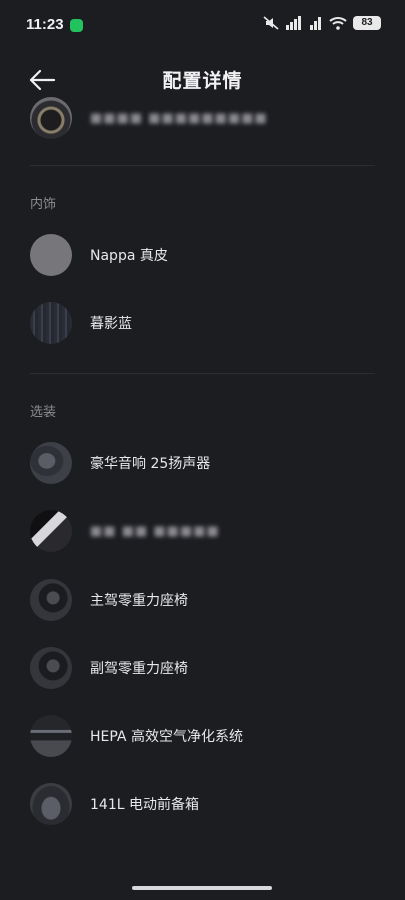  Describe the element at coordinates (51, 463) in the screenshot. I see `speaker-thumbnail` at that location.